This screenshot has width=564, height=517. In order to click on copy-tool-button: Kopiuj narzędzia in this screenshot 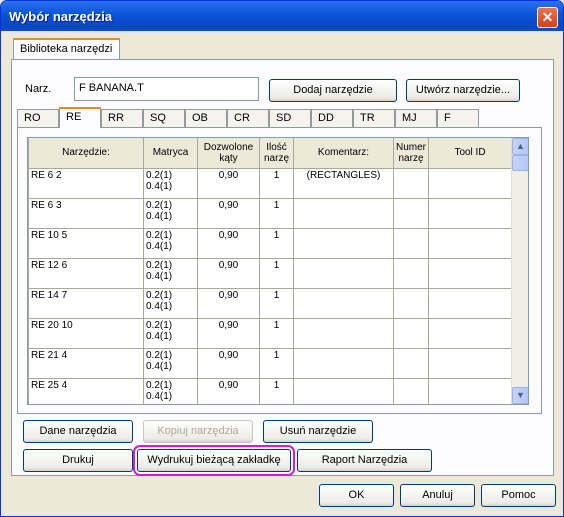, I will do `click(198, 431)`.